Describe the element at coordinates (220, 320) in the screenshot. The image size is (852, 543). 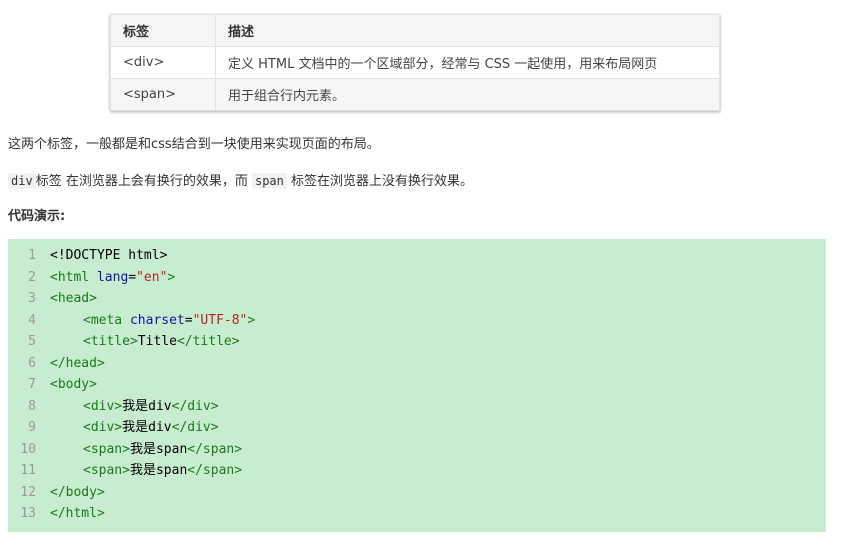
I see `code-string: "UTF-8"` at that location.